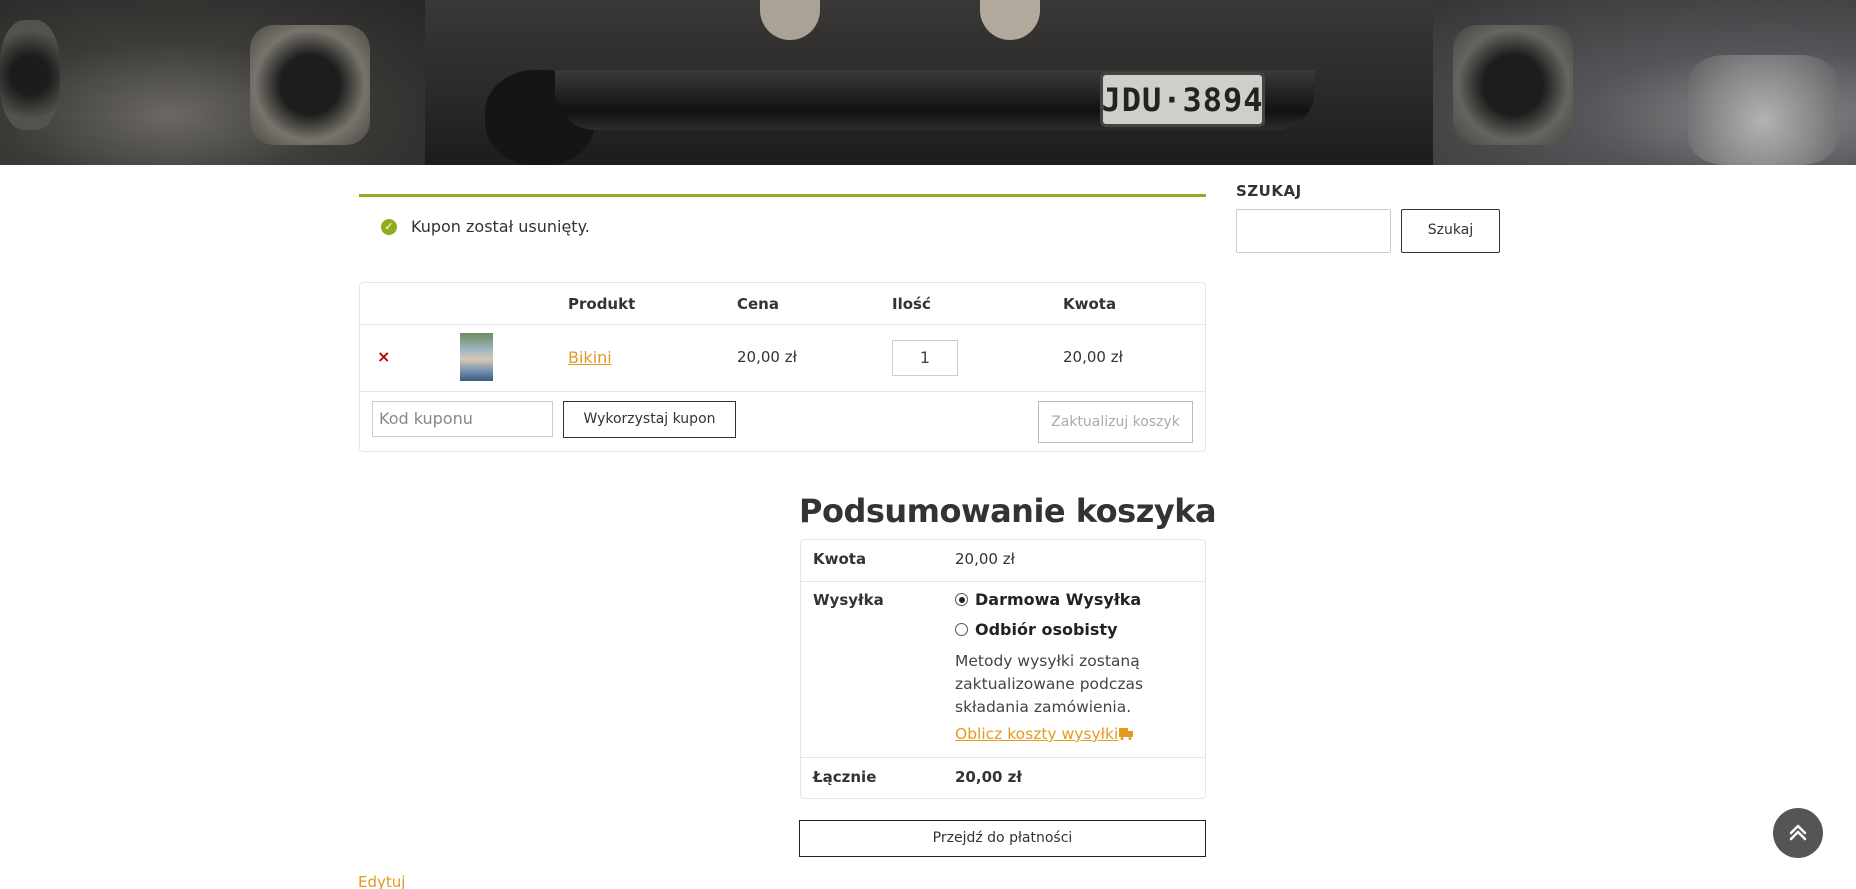 The height and width of the screenshot is (889, 1856). Describe the element at coordinates (840, 559) in the screenshot. I see `subtotal-label: Kwota` at that location.